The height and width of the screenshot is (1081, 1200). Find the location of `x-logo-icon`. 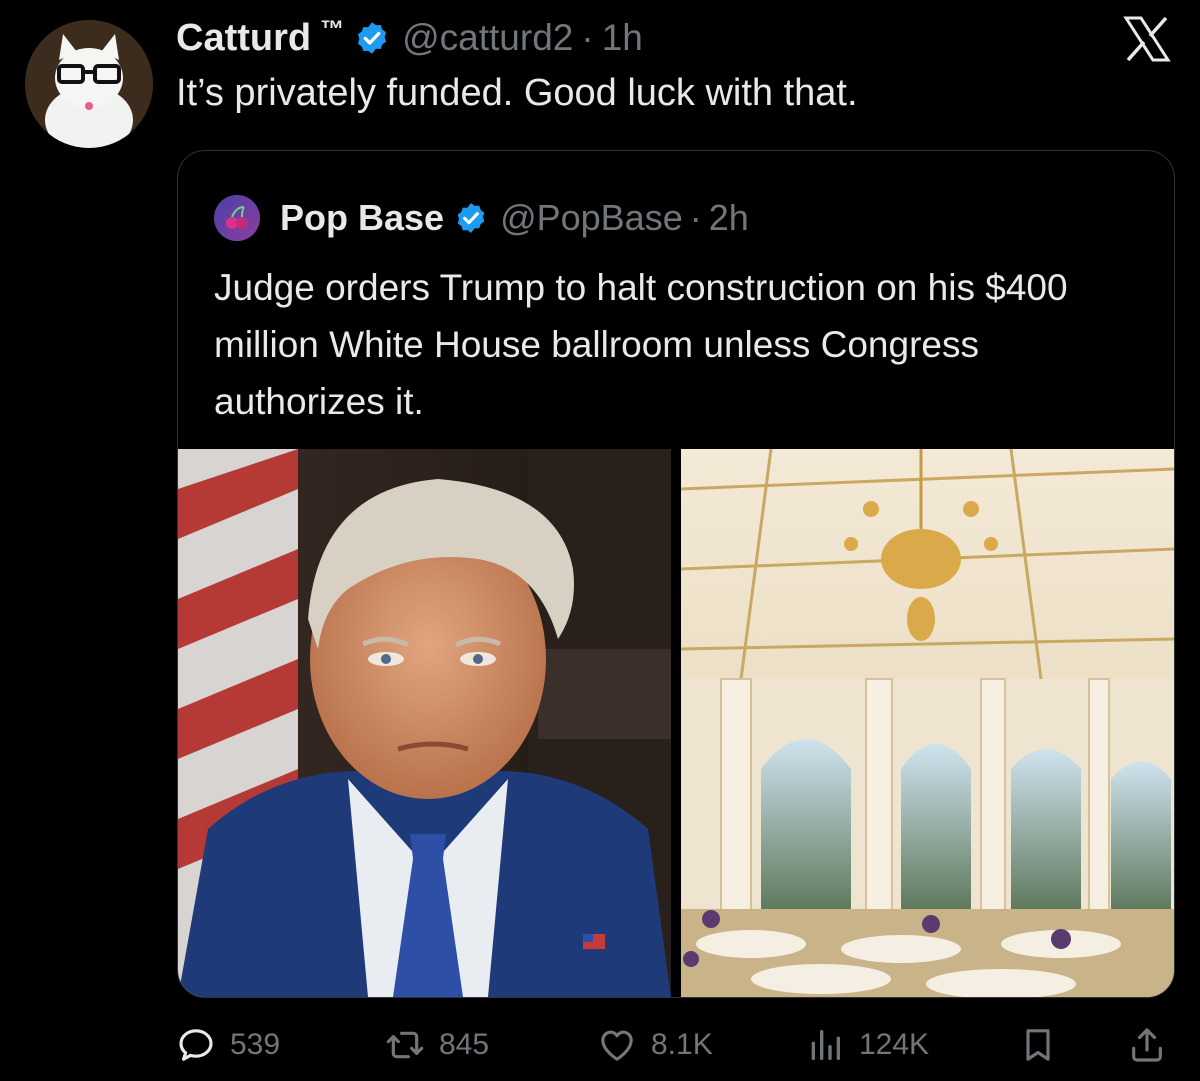

x-logo-icon is located at coordinates (1147, 39).